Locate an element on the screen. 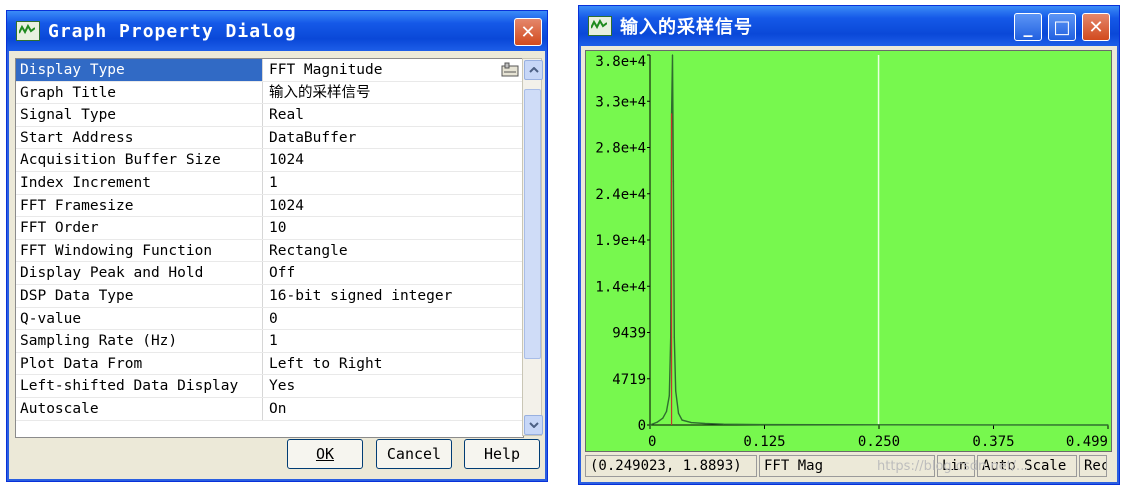 The image size is (1124, 488). x-tick-label: 0.250 is located at coordinates (879, 442).